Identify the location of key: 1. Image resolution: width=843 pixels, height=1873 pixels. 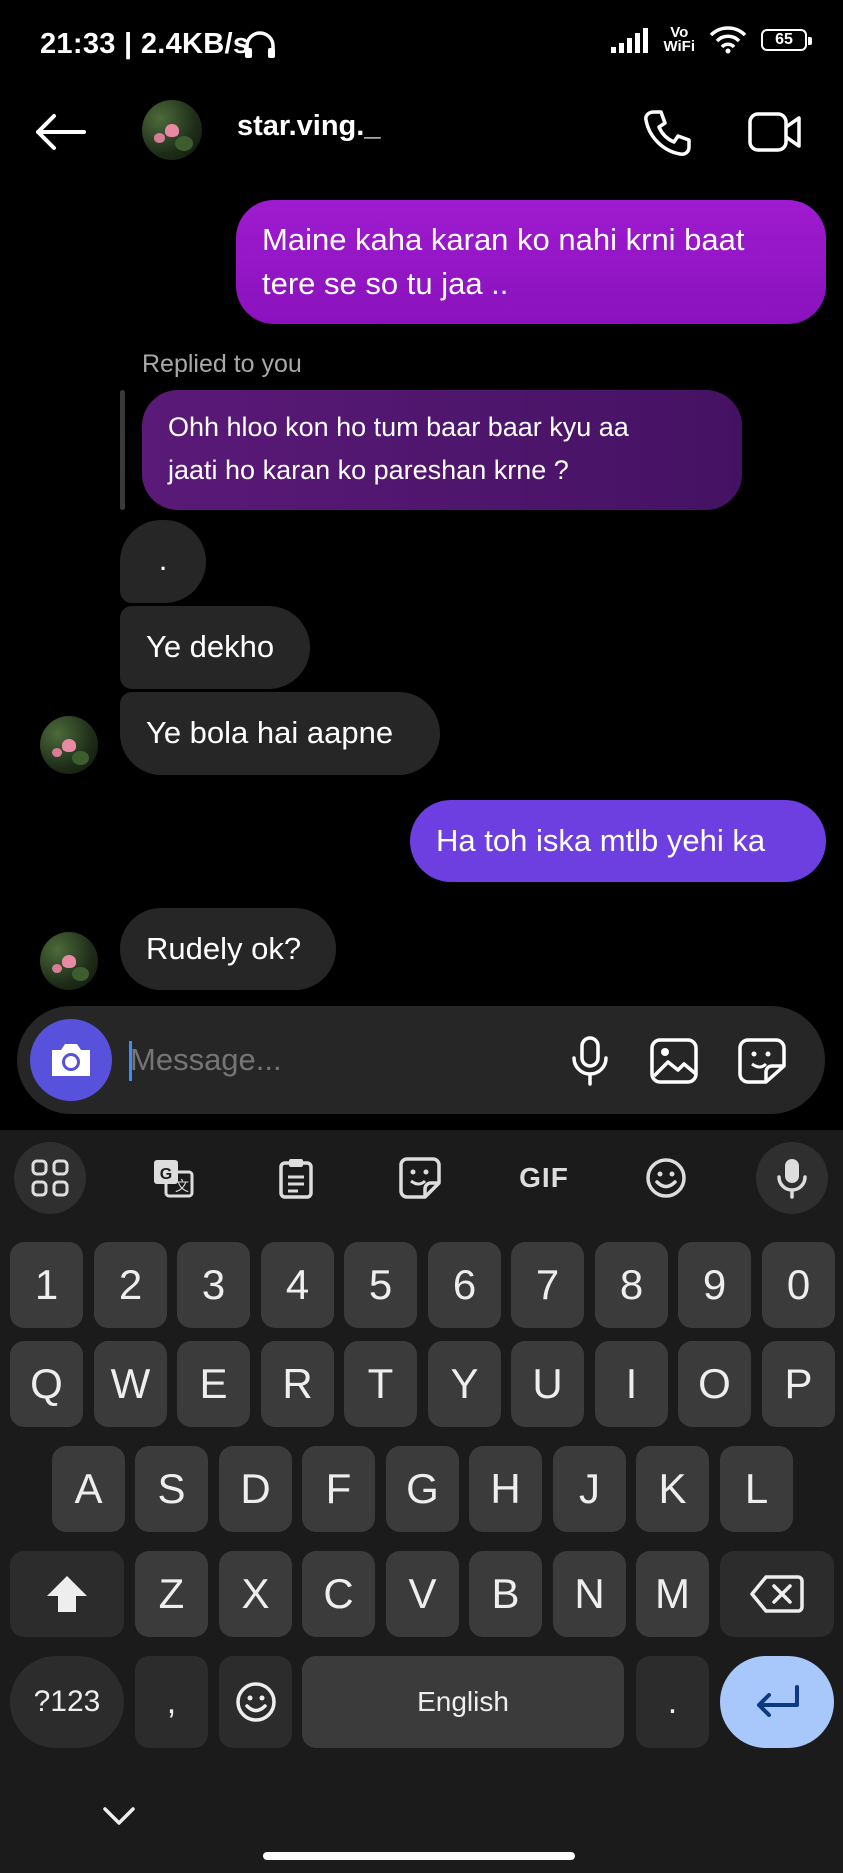
(46, 1285).